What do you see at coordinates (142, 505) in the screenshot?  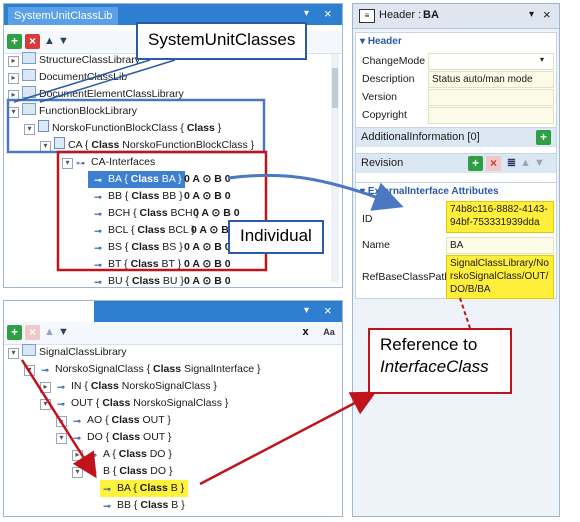 I see `tree-row-interface-class-bb: ⊸ BB { Class B }` at bounding box center [142, 505].